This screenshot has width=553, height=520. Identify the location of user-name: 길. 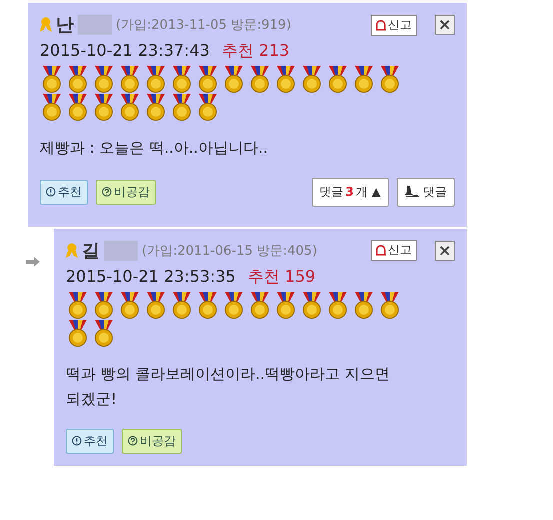
(91, 251).